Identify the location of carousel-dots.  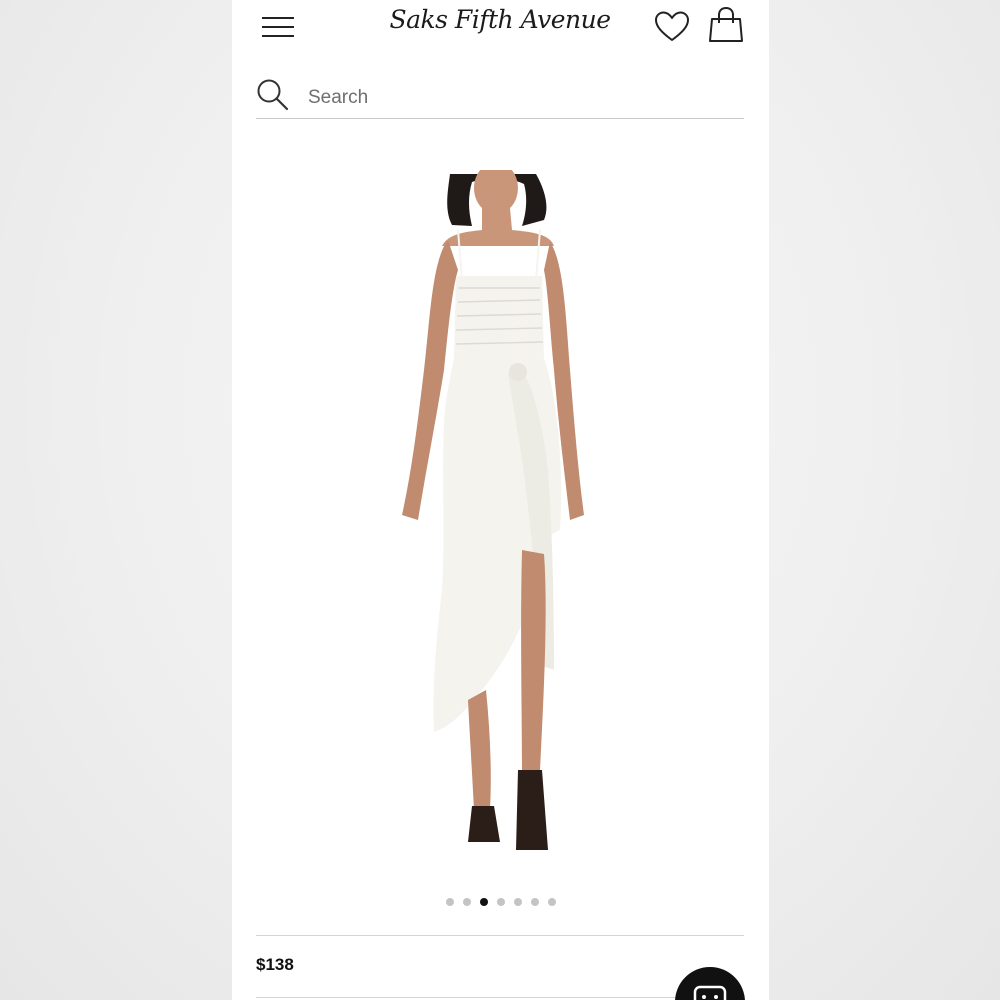
(500, 905).